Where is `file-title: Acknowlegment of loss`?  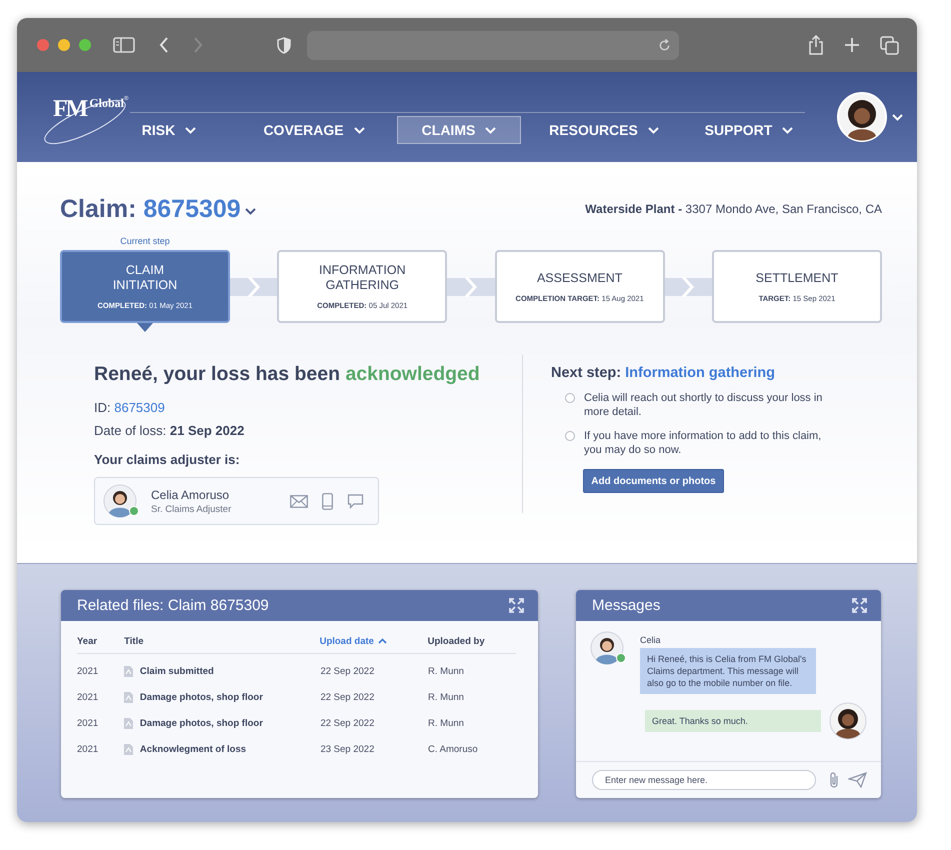 file-title: Acknowlegment of loss is located at coordinates (193, 749).